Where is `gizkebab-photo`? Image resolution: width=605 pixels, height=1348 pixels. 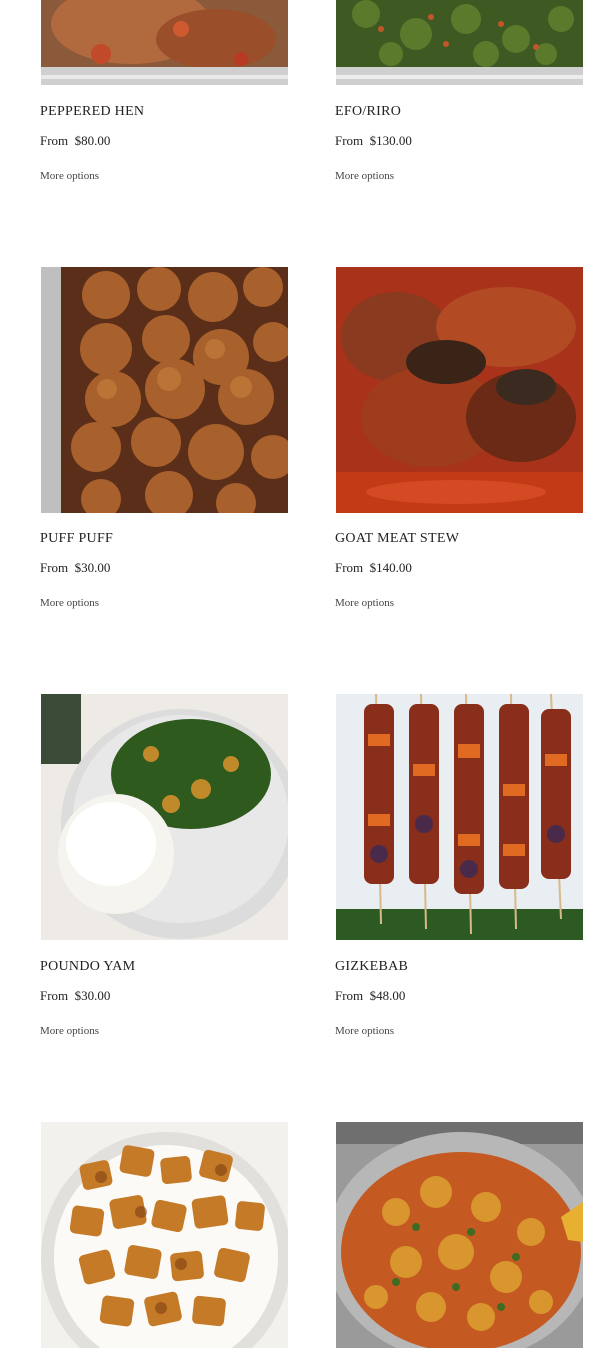
gizkebab-photo is located at coordinates (459, 817).